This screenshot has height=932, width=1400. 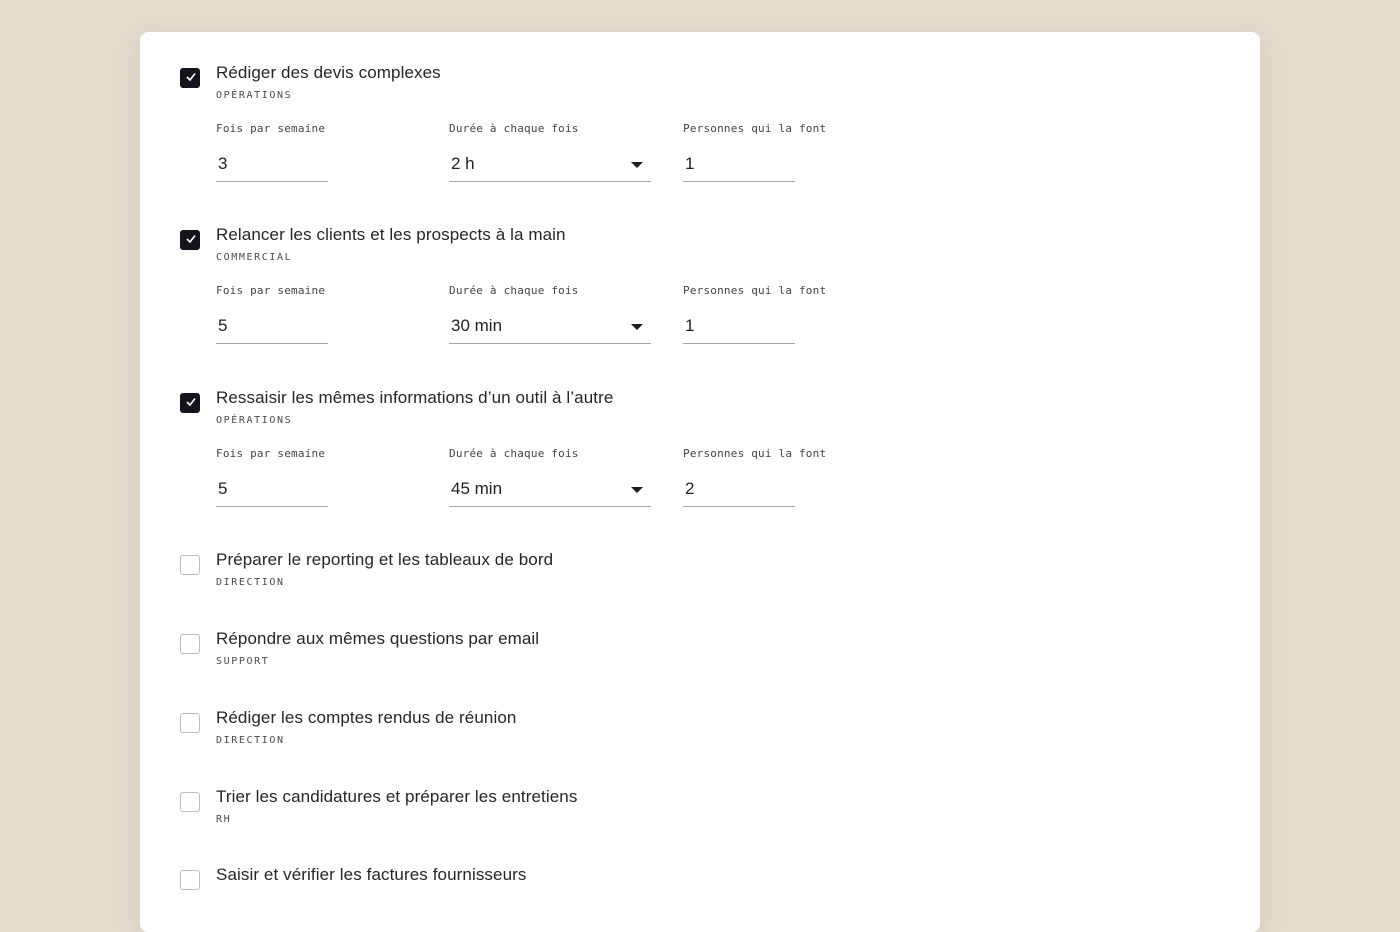 I want to click on people-input: 2, so click(x=739, y=489).